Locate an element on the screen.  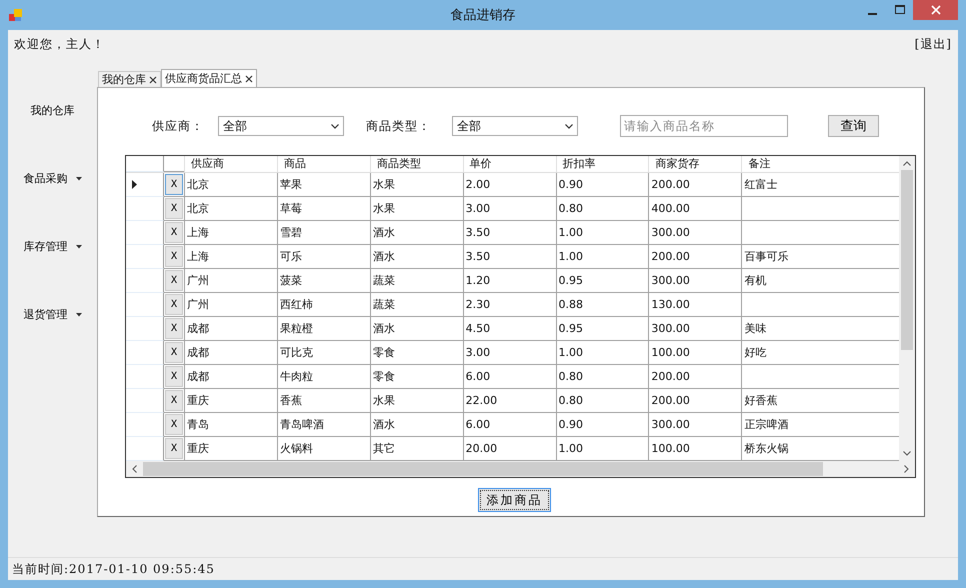
sidebar-item: 食品采购 is located at coordinates (52, 178).